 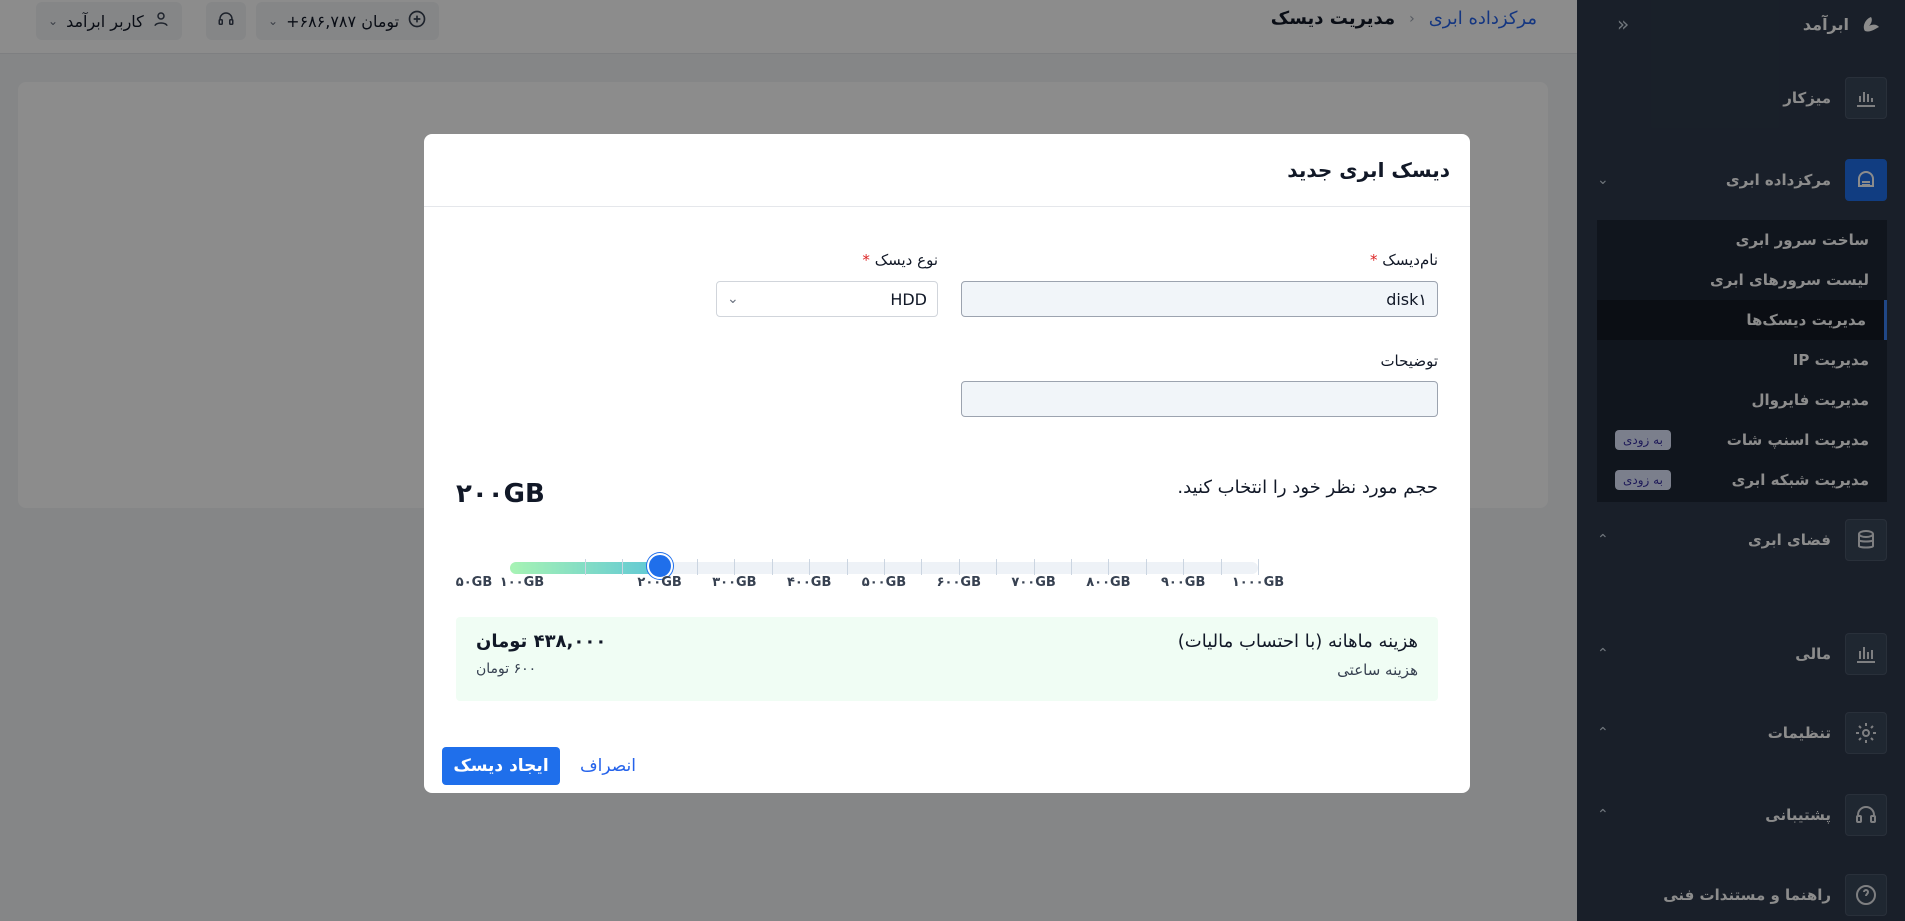 I want to click on slider-tick-label: ۹۰۰GB, so click(x=1183, y=582).